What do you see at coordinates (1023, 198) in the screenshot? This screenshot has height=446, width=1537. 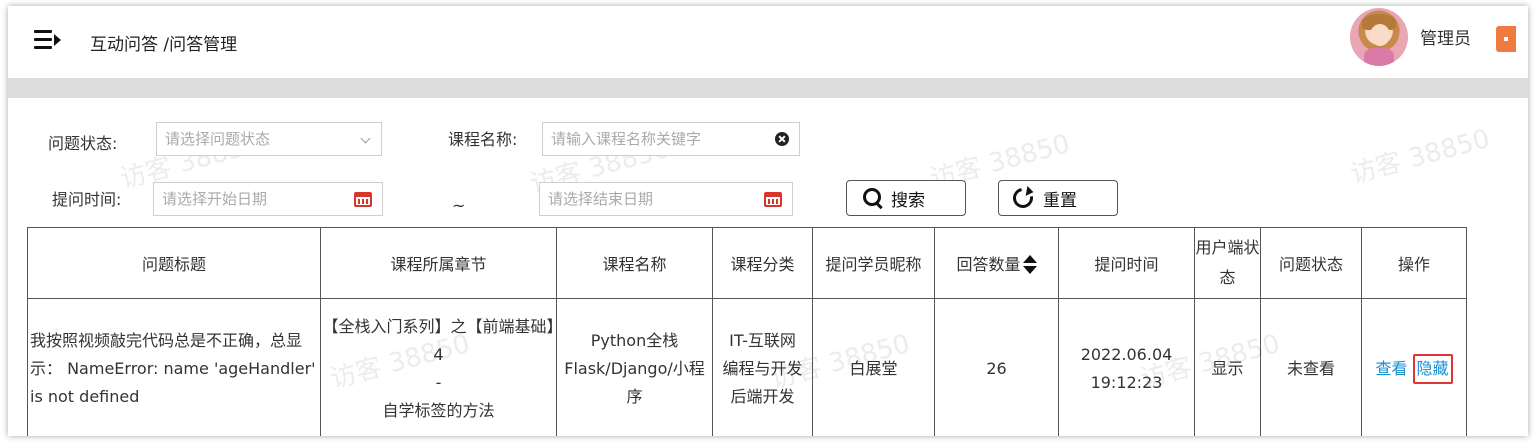 I see `refresh-icon` at bounding box center [1023, 198].